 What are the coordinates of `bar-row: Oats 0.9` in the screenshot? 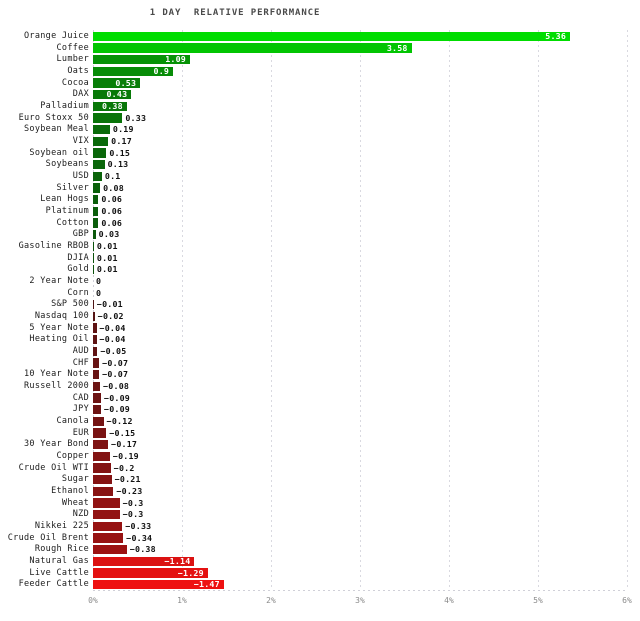 It's located at (320, 71).